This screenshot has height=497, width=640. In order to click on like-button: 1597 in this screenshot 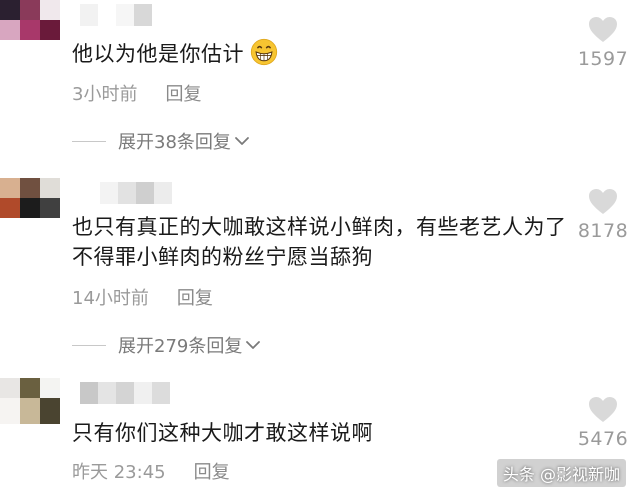, I will do `click(603, 43)`.